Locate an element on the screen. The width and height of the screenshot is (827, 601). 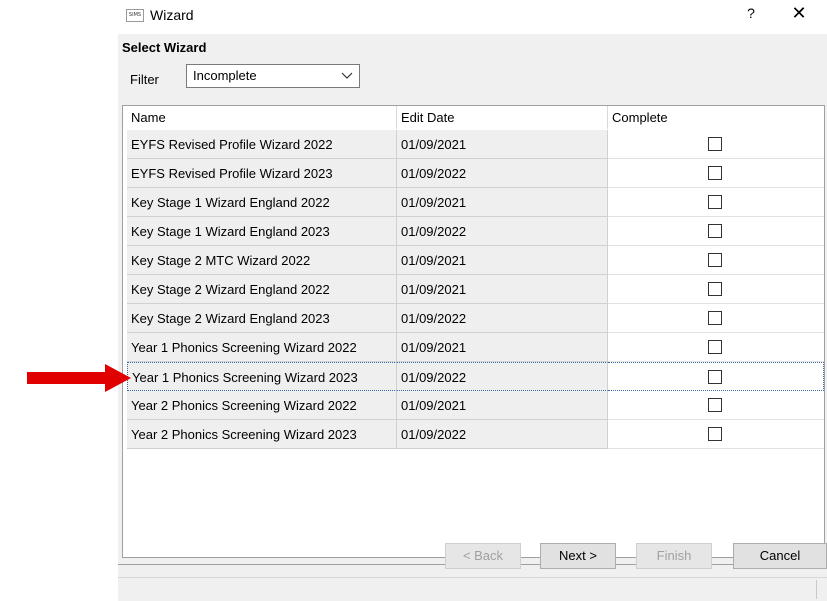
cell-name: EYFS Revised Profile Wizard 2022 is located at coordinates (262, 144).